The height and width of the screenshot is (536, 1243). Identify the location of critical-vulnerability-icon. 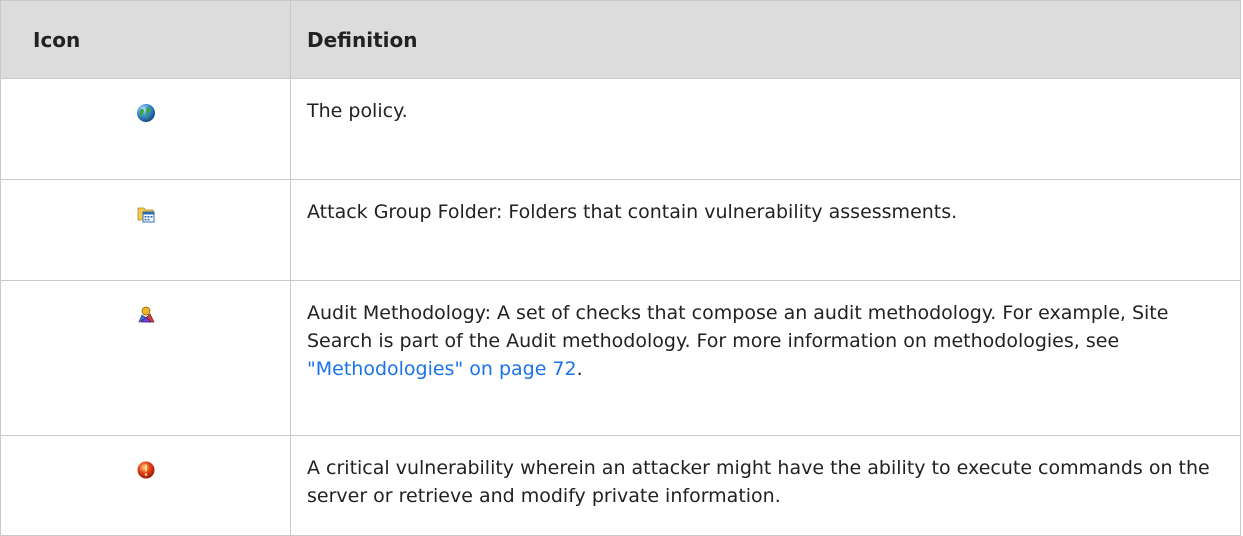
(145, 470).